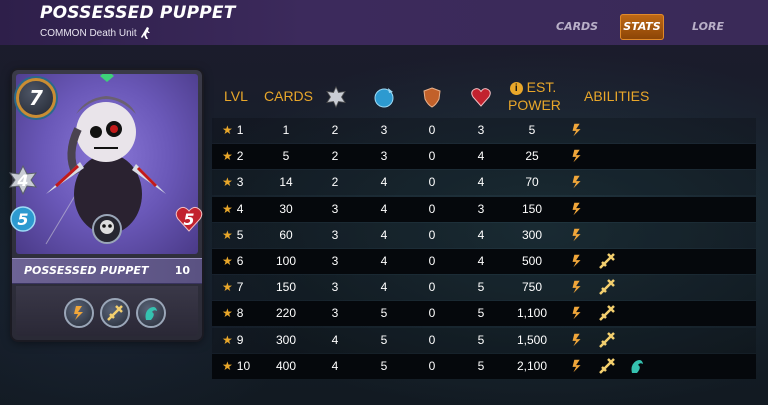 This screenshot has width=768, height=405. What do you see at coordinates (532, 339) in the screenshot?
I see `cell-power: 1,500` at bounding box center [532, 339].